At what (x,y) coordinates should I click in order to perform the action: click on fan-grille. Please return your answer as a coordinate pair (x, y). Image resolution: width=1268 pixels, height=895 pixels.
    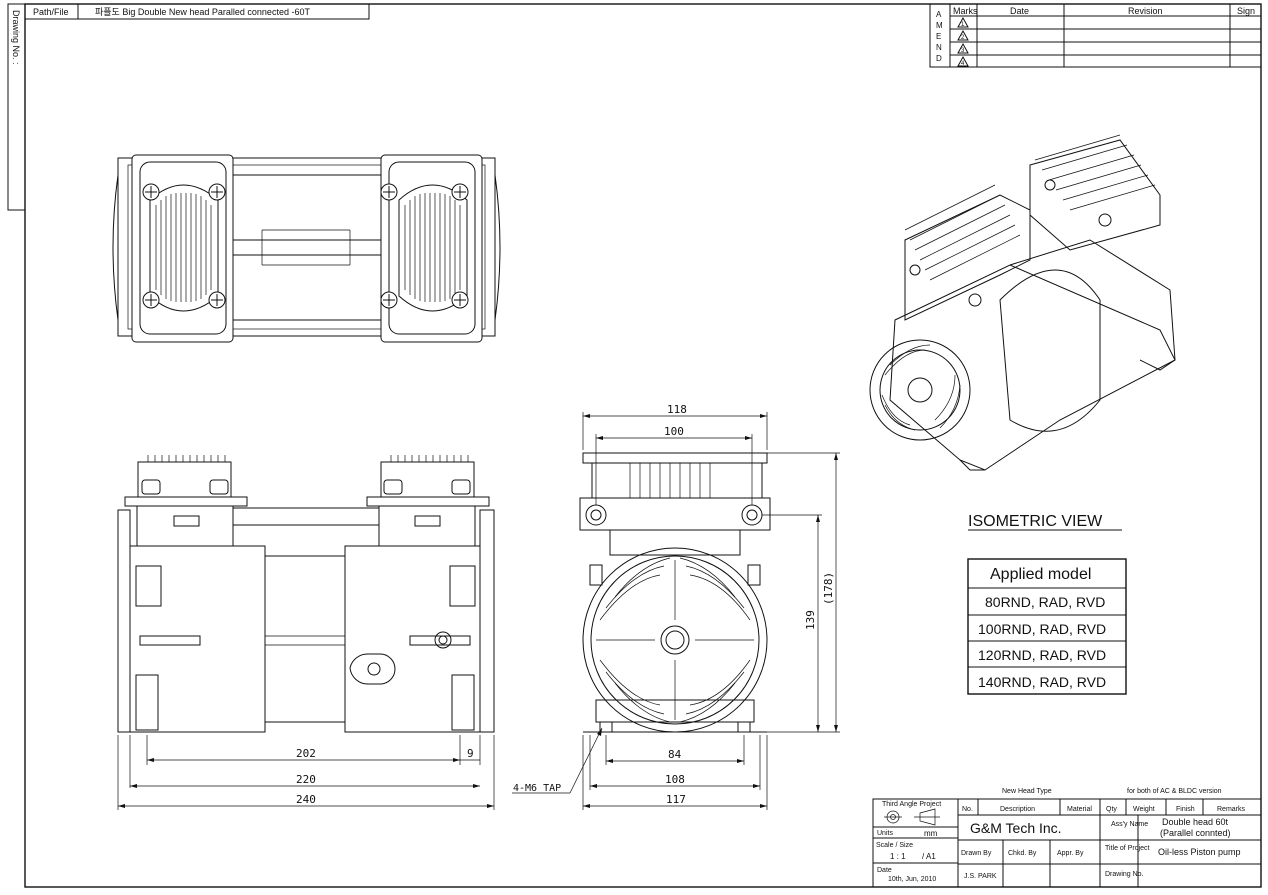
    Looking at the image, I should click on (675, 640).